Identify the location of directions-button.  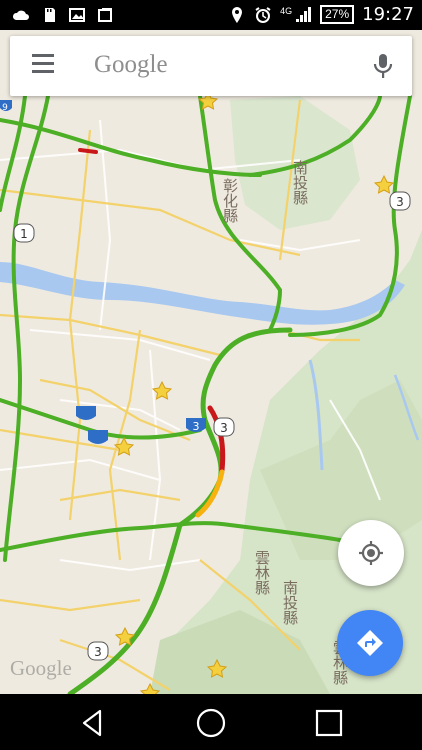
(370, 643).